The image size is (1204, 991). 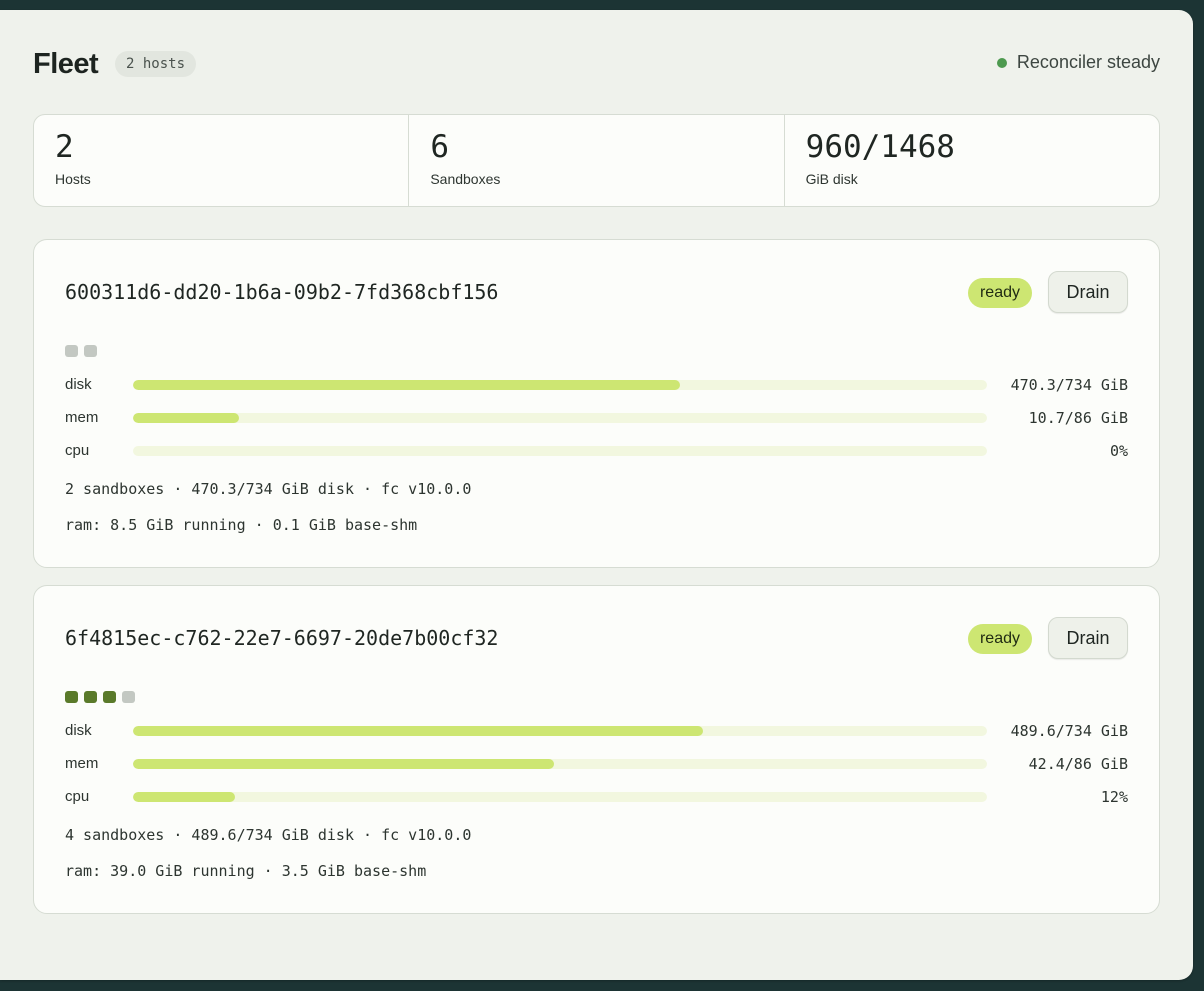 I want to click on stat-sandboxes: 6 Sandboxes, so click(x=595, y=160).